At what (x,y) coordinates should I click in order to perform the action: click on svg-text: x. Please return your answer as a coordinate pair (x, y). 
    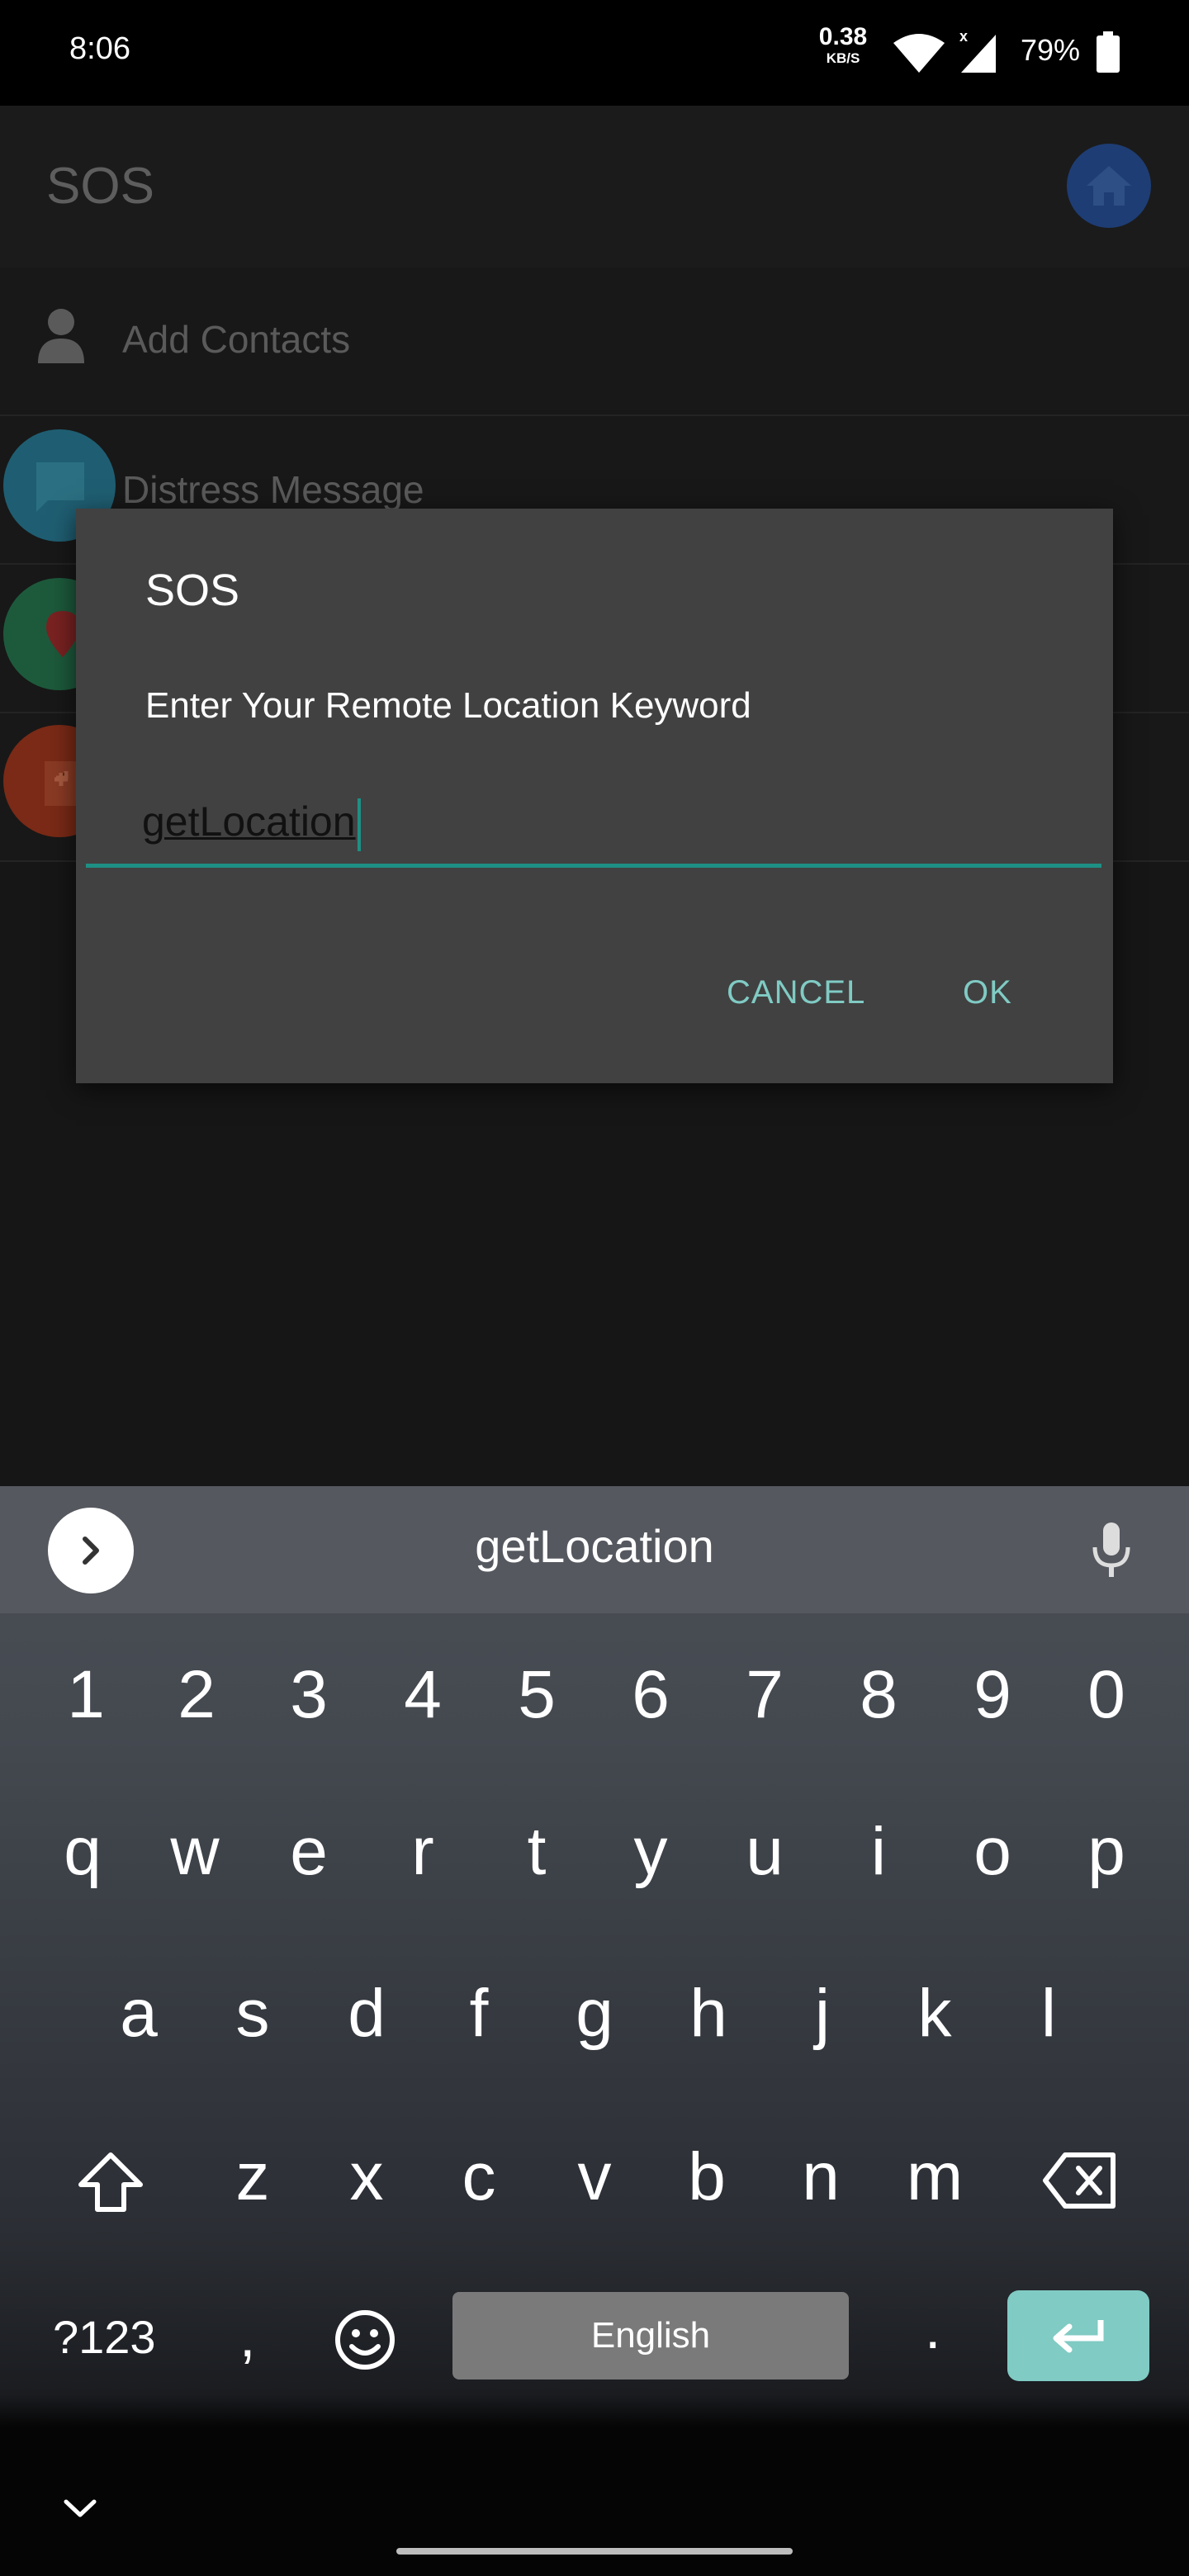
    Looking at the image, I should click on (963, 37).